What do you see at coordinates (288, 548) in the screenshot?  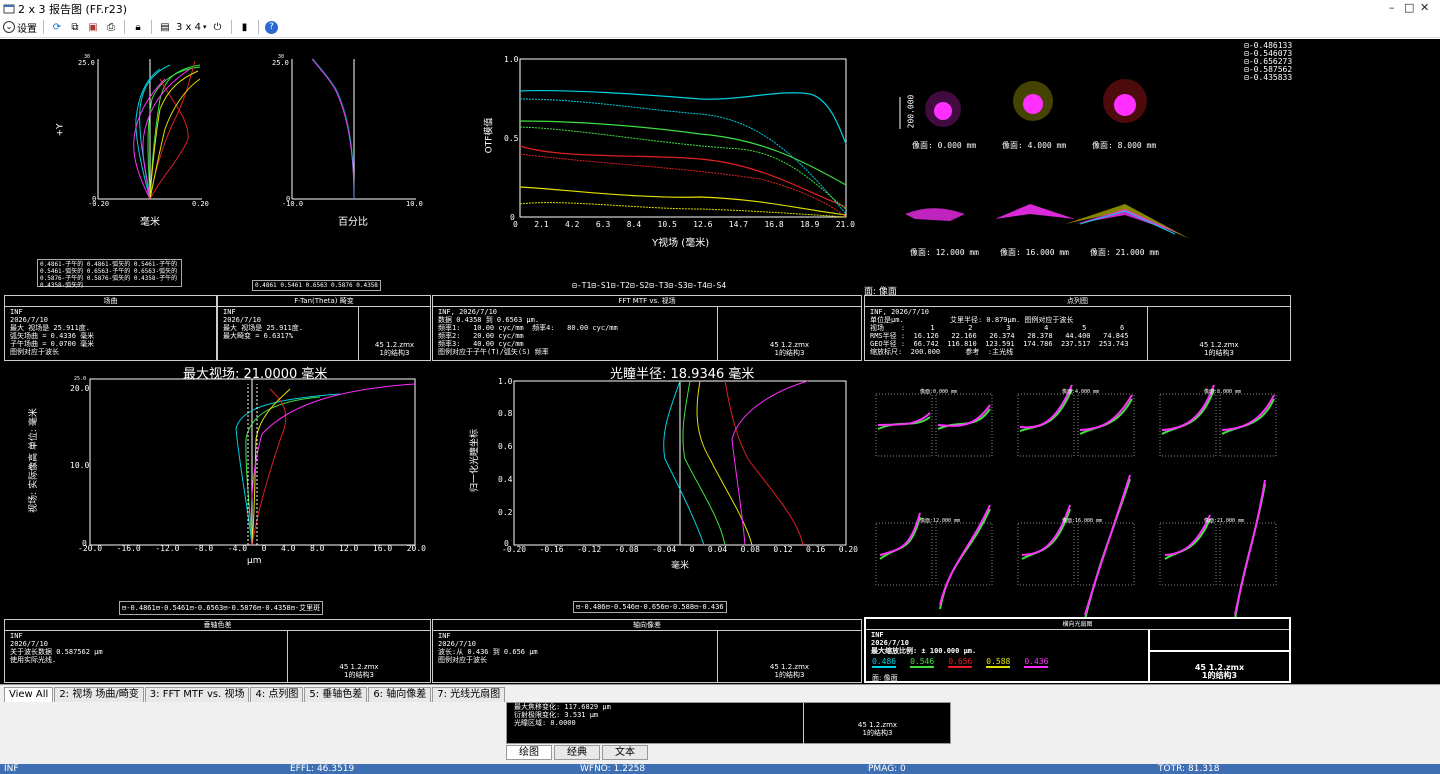 I see `lat-x-tick: 4.0` at bounding box center [288, 548].